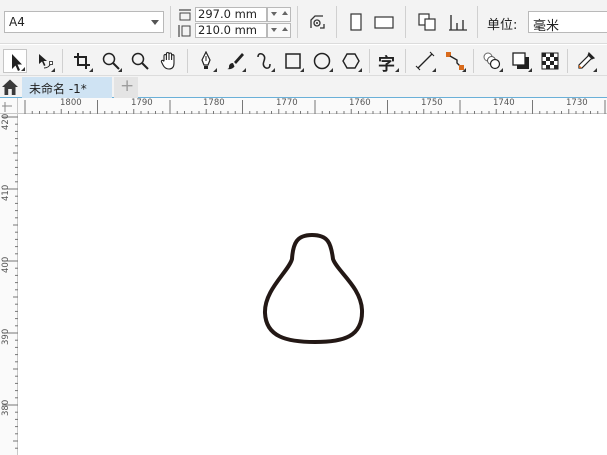 Image resolution: width=607 pixels, height=455 pixels. What do you see at coordinates (9, 284) in the screenshot?
I see `vertical-ruler: 420 410 400 390 380` at bounding box center [9, 284].